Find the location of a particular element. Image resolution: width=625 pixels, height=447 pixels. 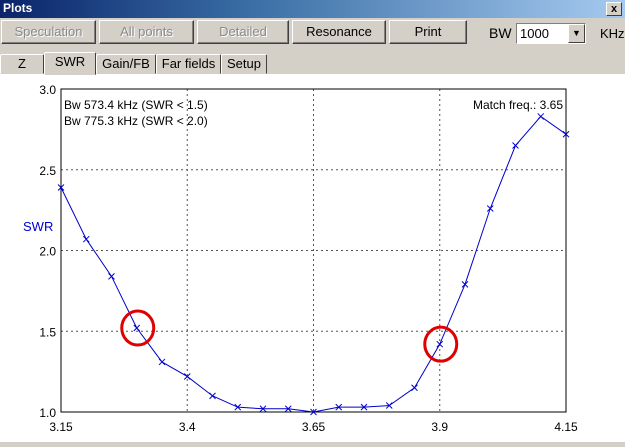

tab-swr: SWR is located at coordinates (70, 63).